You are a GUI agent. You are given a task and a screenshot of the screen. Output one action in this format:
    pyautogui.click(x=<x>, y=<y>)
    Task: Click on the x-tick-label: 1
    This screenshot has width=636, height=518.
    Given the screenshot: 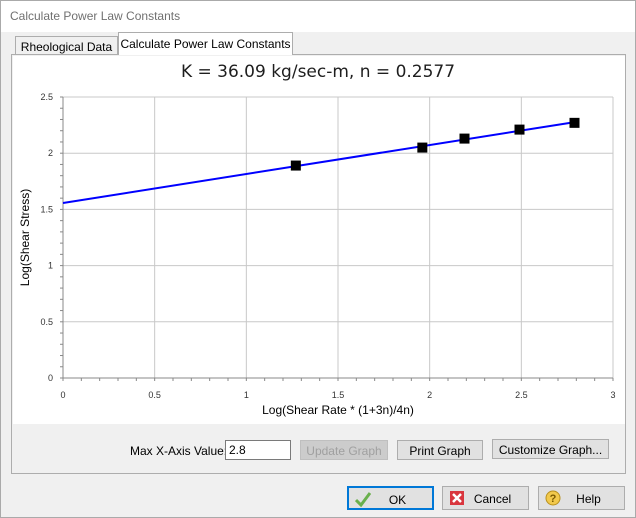 What is the action you would take?
    pyautogui.click(x=246, y=395)
    